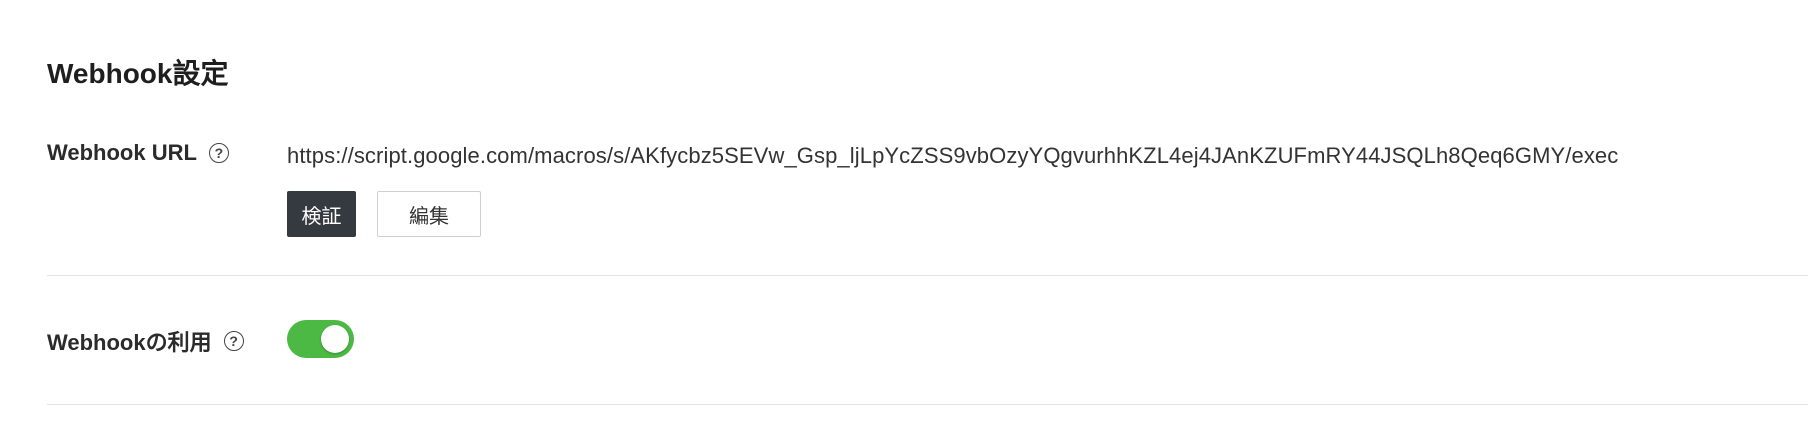  I want to click on webhook-usage-row-label: Webhookの利用 ?, so click(145, 341).